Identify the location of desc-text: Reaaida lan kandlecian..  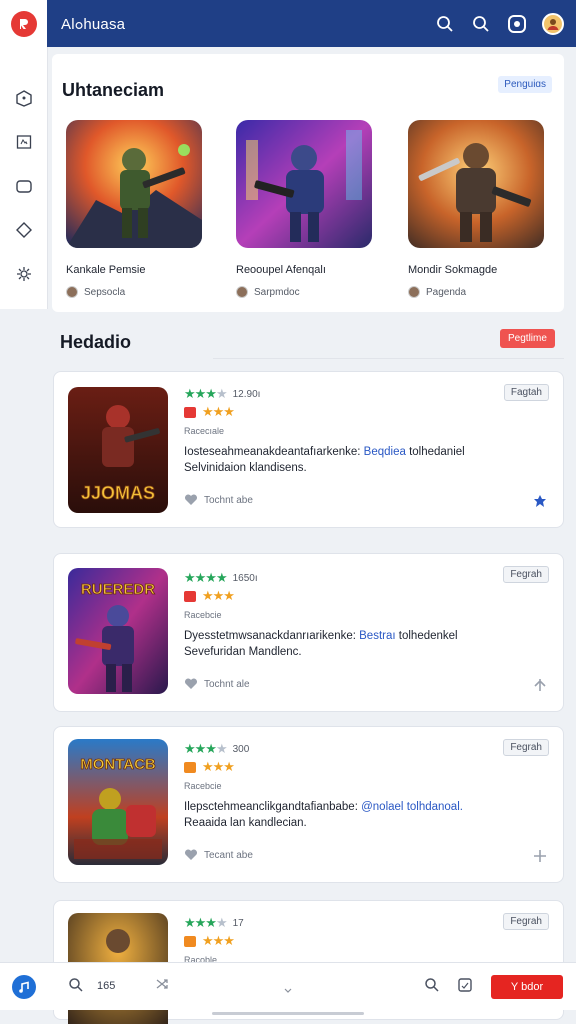
(245, 823).